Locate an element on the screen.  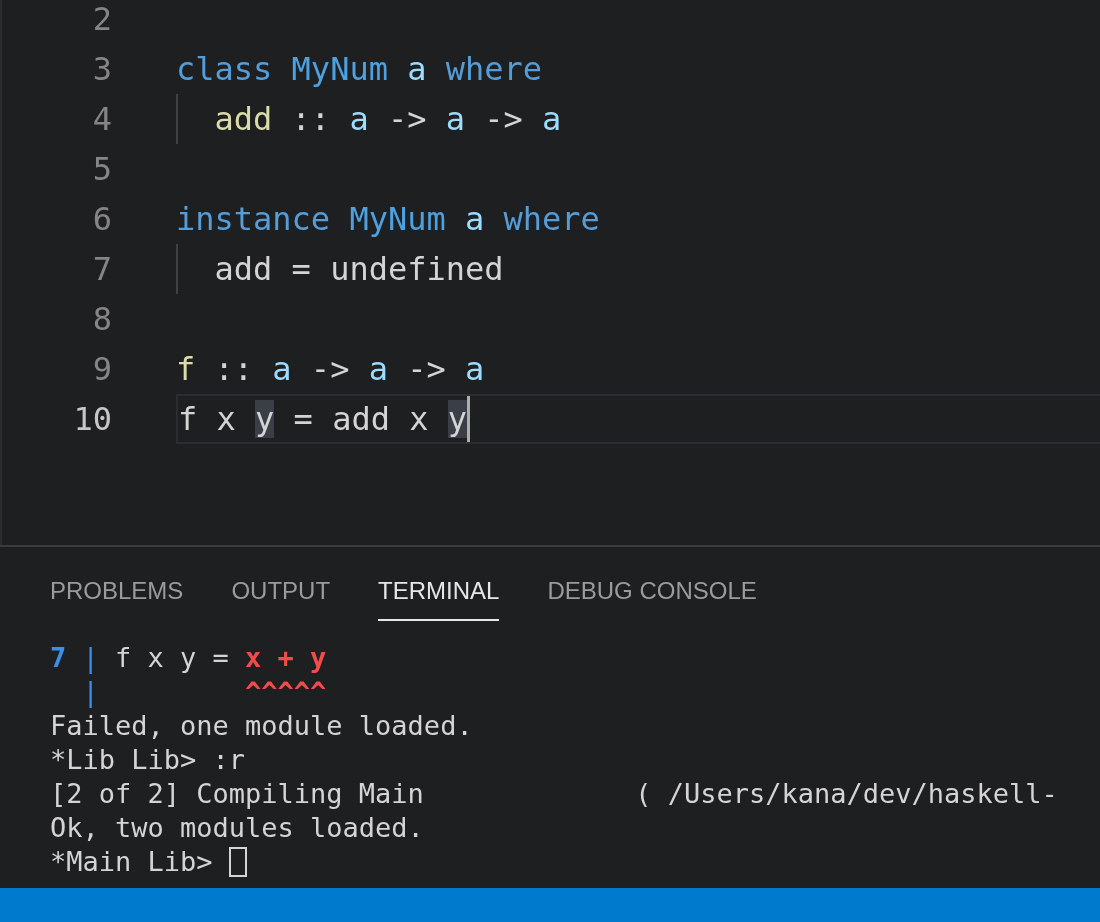
code-line: add :: a -> a -> a is located at coordinates (387, 119).